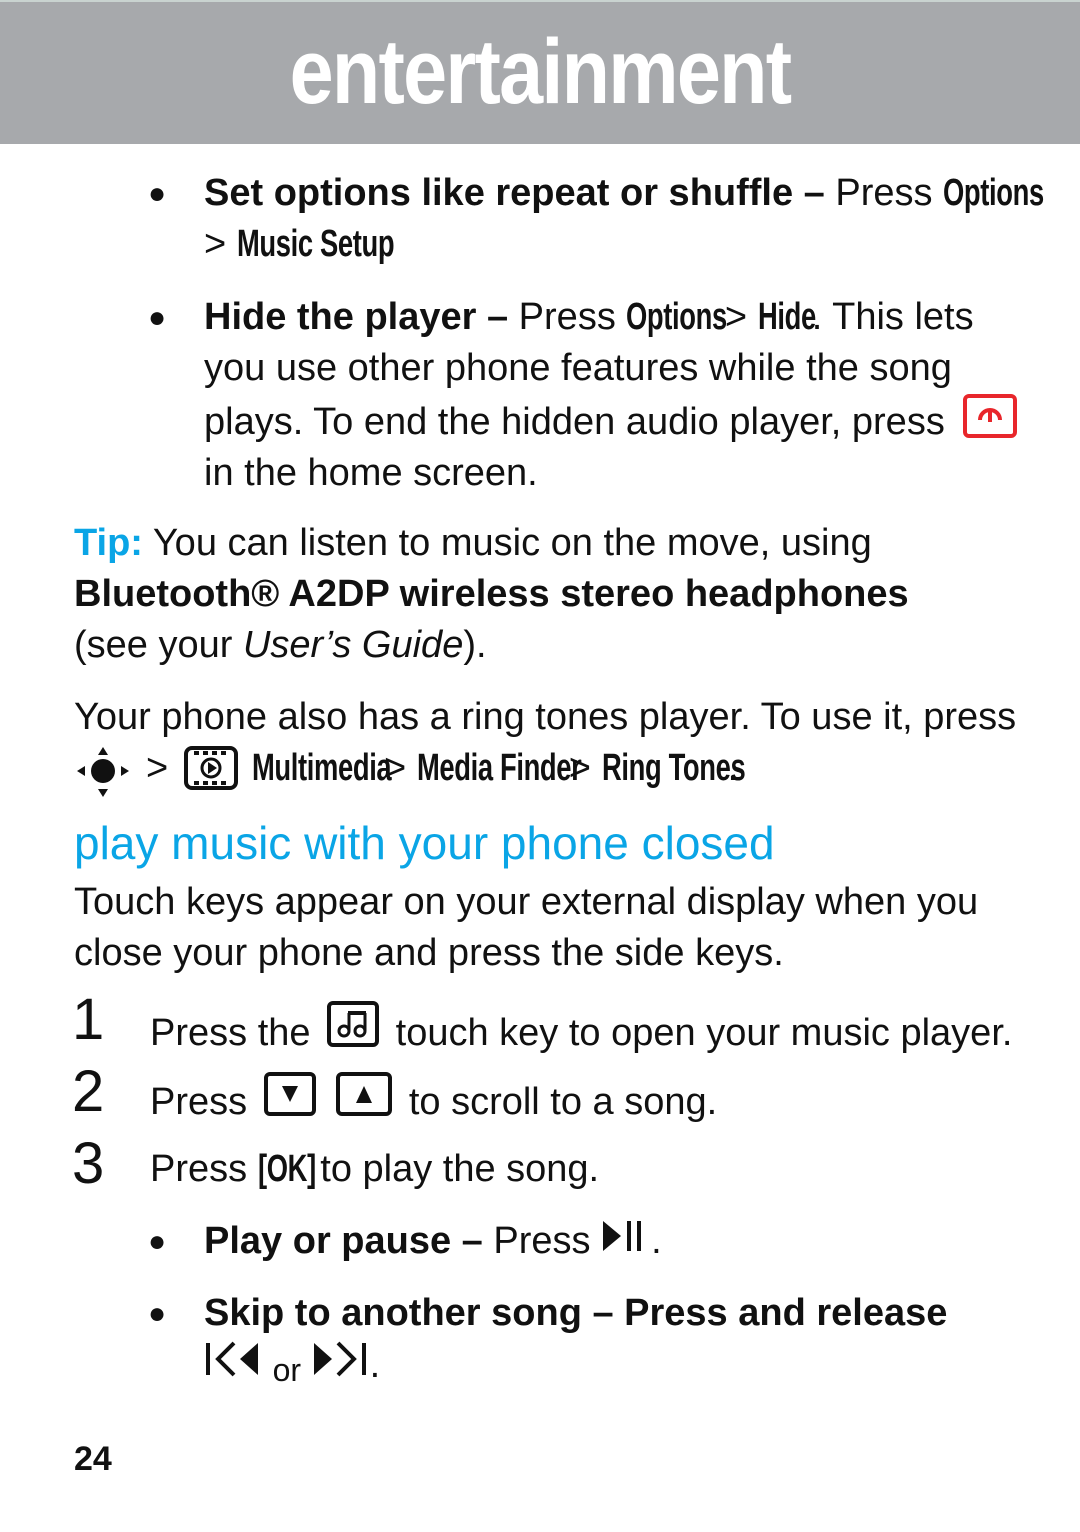 This screenshot has width=1080, height=1532. What do you see at coordinates (514, 193) in the screenshot?
I see `bullet-title: Set options like repeat or shuffle –` at bounding box center [514, 193].